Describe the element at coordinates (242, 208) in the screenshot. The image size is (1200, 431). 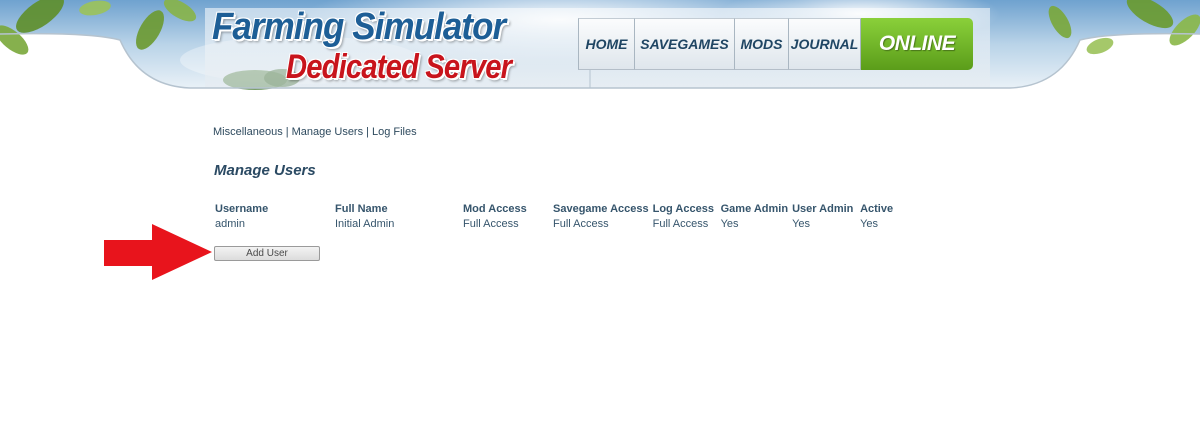
I see `column-header-username: Username` at that location.